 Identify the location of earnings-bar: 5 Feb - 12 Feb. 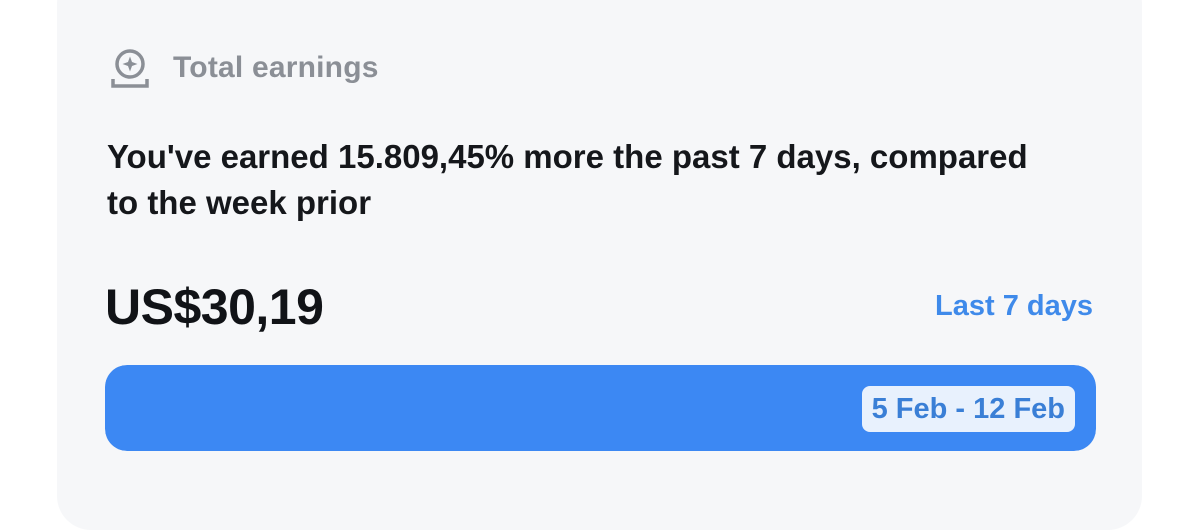
(600, 408).